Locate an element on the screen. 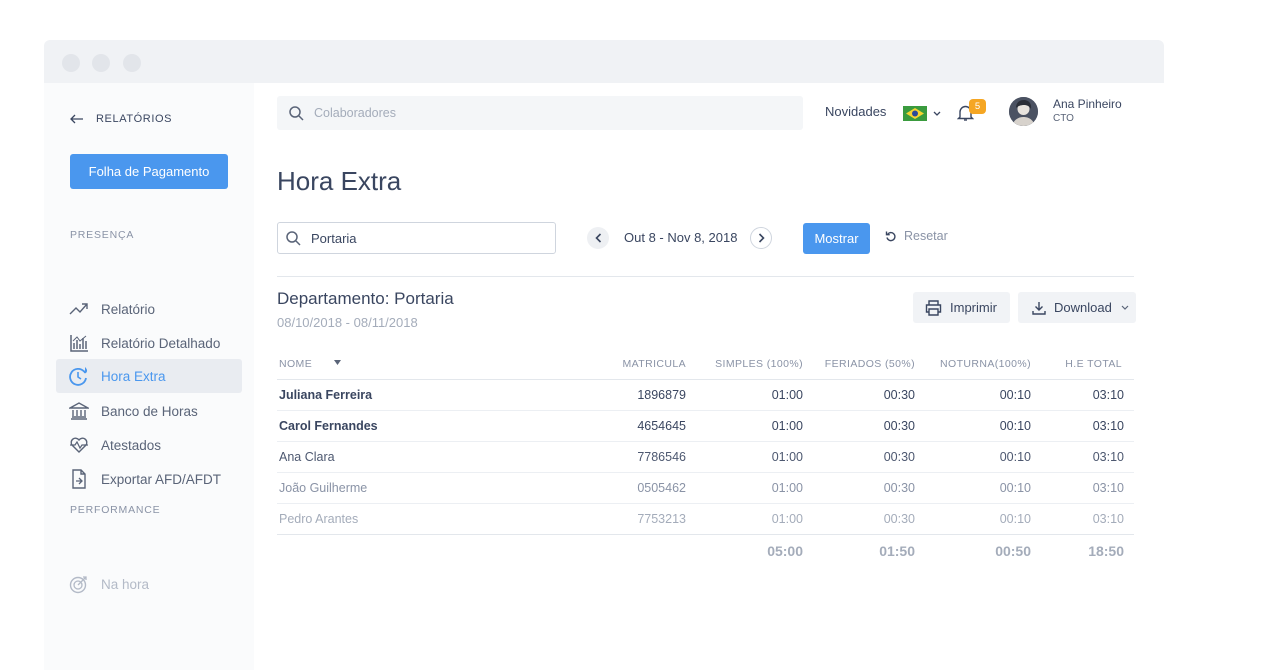 The image size is (1264, 670). bar-chart-icon is located at coordinates (79, 343).